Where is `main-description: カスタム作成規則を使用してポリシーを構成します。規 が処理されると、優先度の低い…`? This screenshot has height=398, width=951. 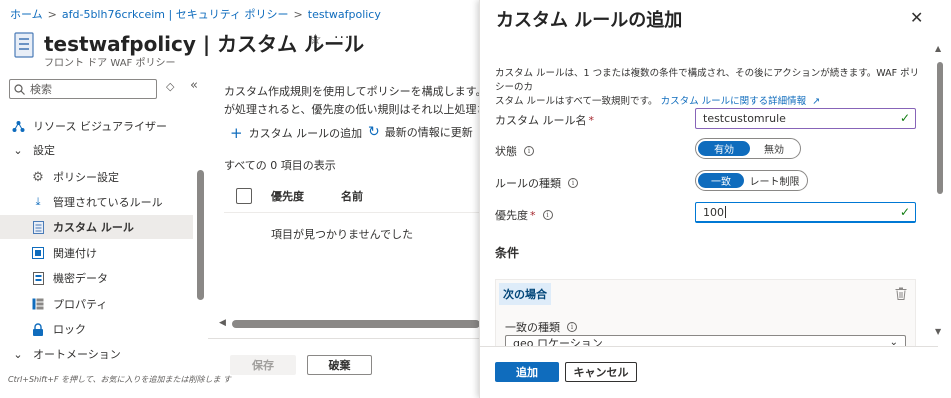
main-description: カスタム作成規則を使用してポリシーを構成します。規 が処理されると、優先度の低い… is located at coordinates (351, 101).